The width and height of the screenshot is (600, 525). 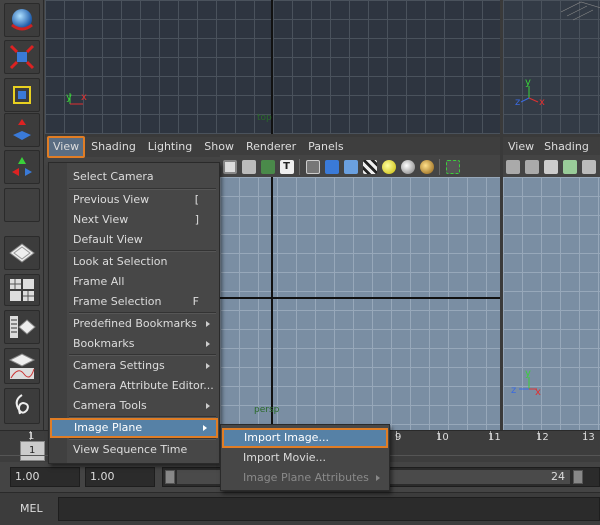 What do you see at coordinates (134, 366) in the screenshot?
I see `menu-item-camera-settings: Camera Settings` at bounding box center [134, 366].